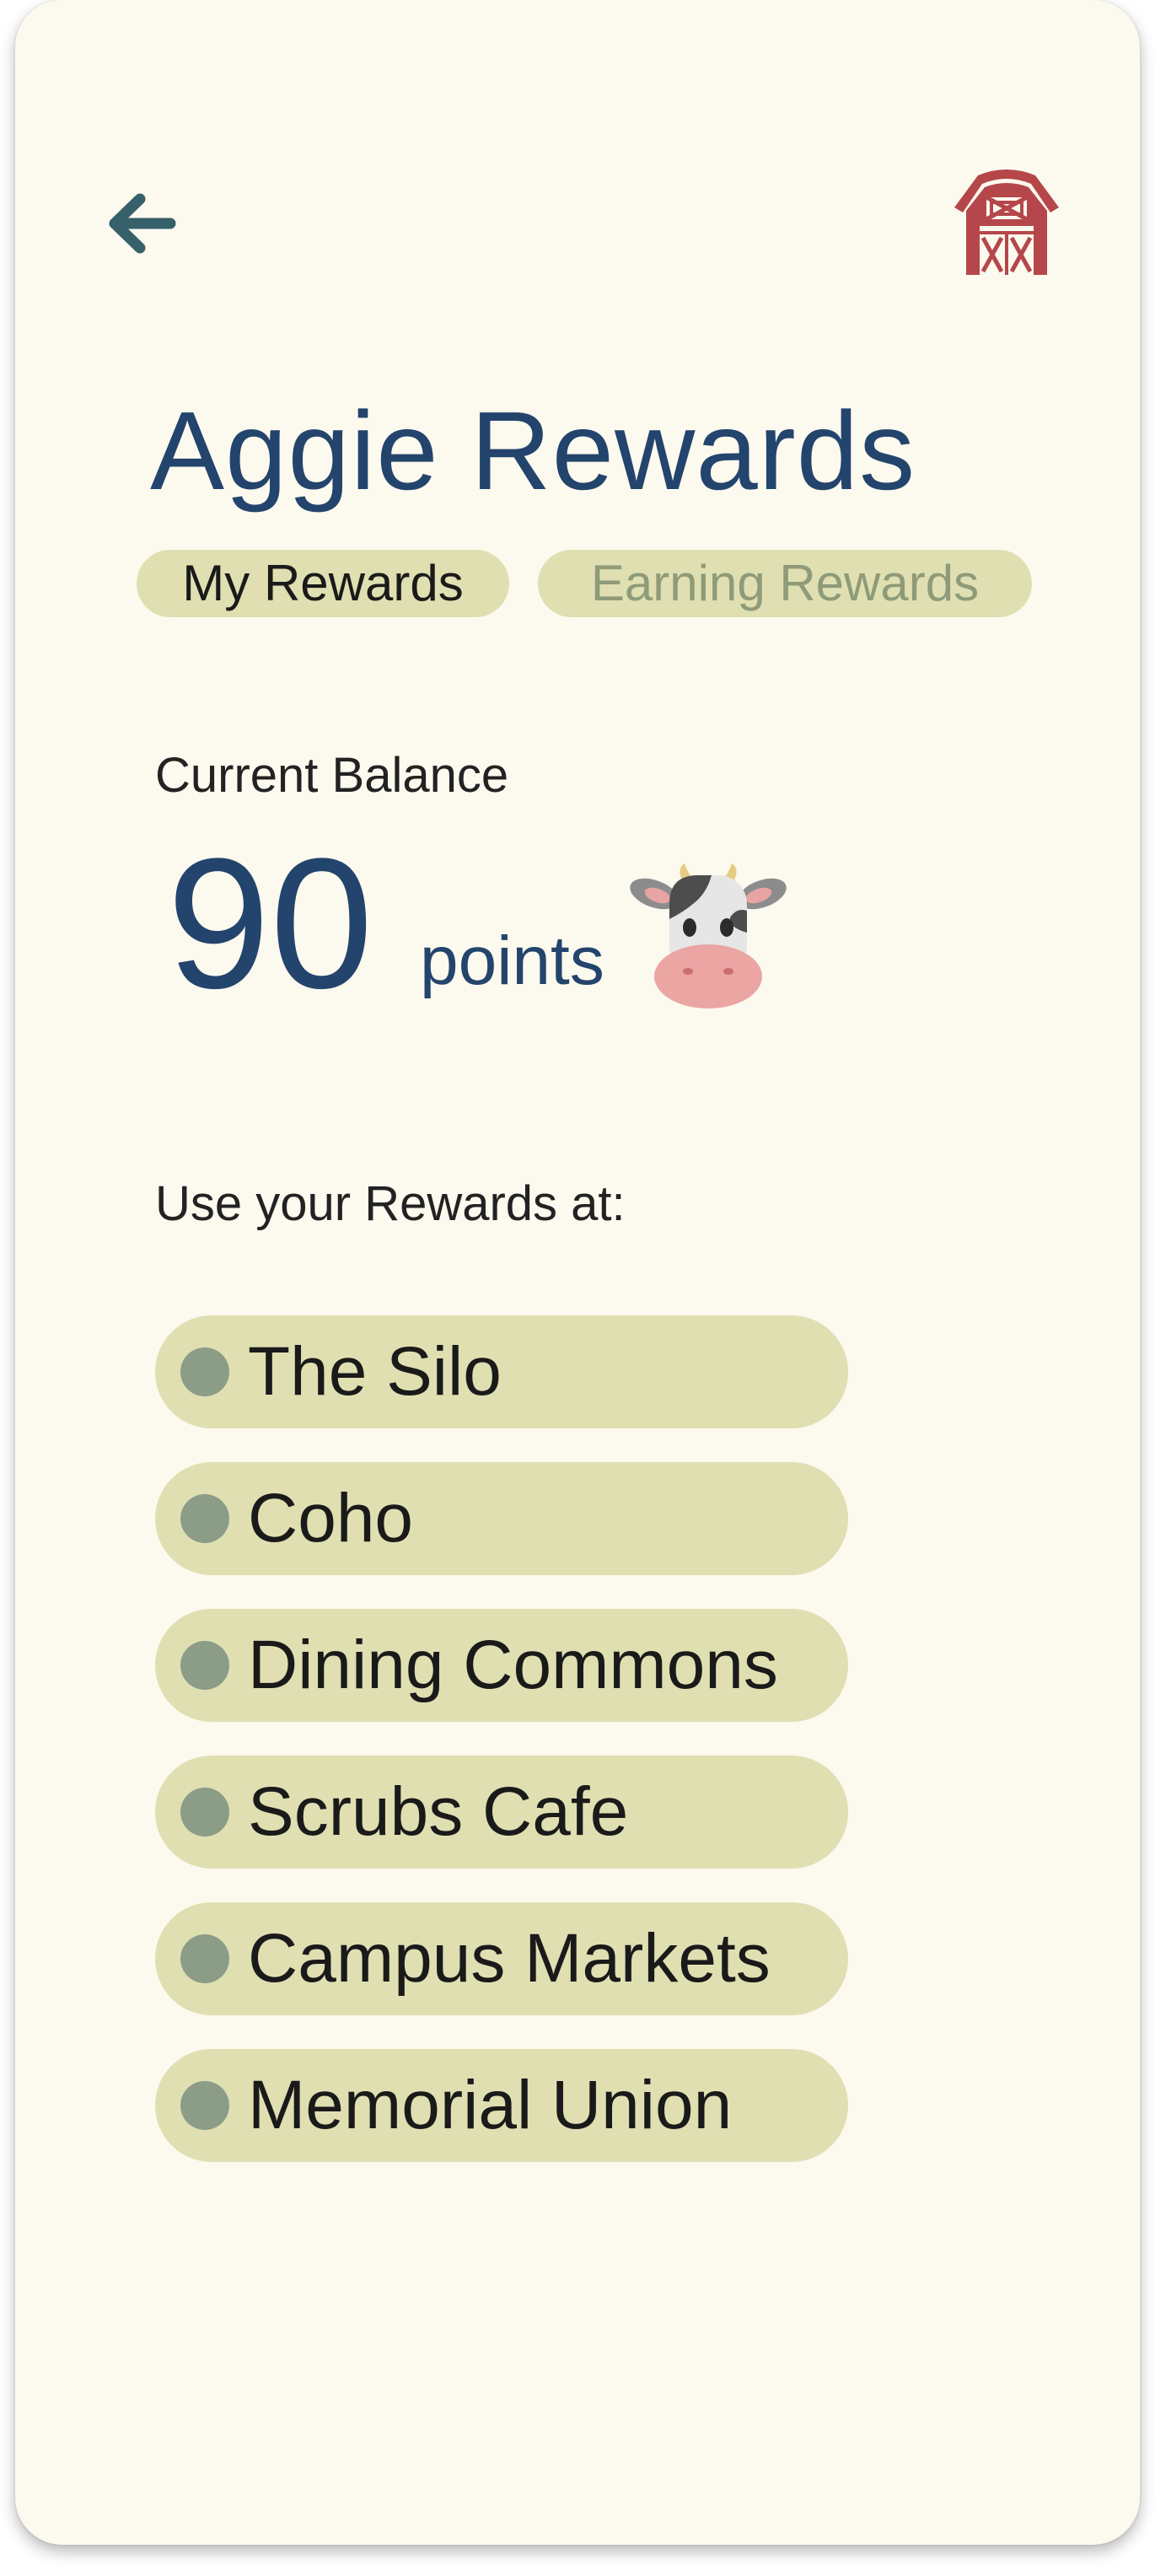  I want to click on location-label: Campus Markets, so click(510, 1959).